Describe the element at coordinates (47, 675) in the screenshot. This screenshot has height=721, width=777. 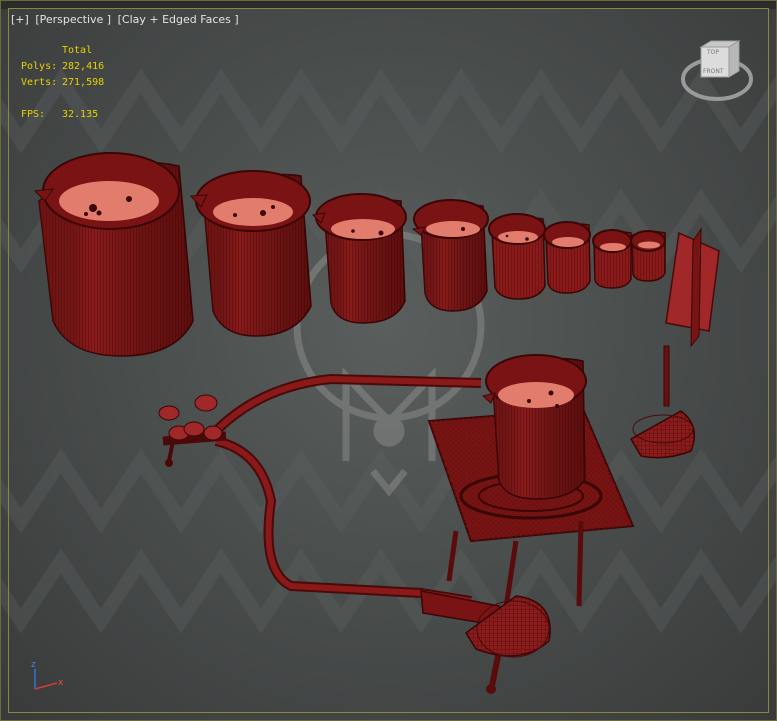
I see `axis-gizmo: z x` at that location.